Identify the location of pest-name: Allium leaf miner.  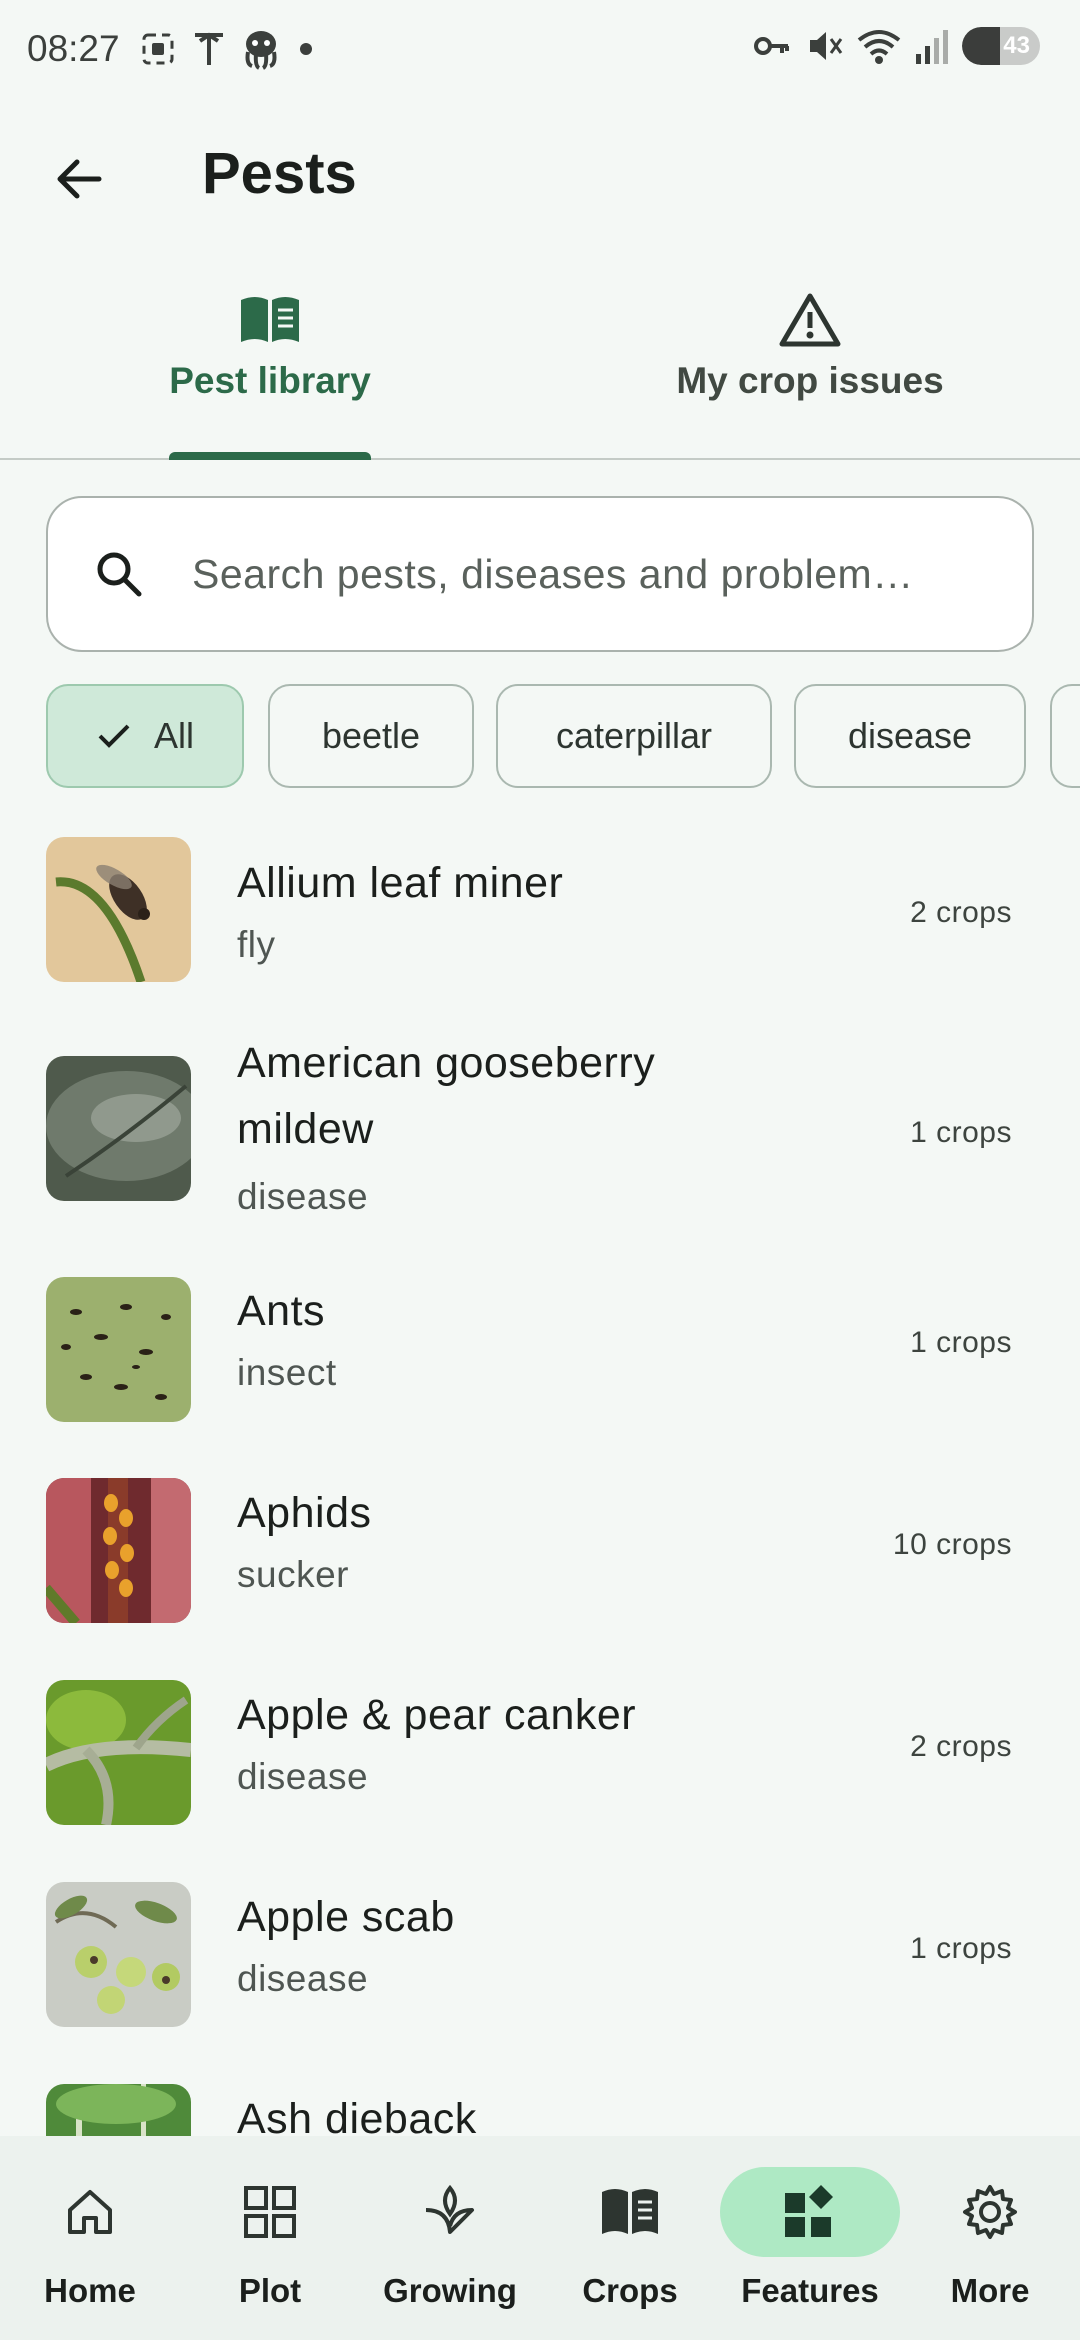
(400, 883).